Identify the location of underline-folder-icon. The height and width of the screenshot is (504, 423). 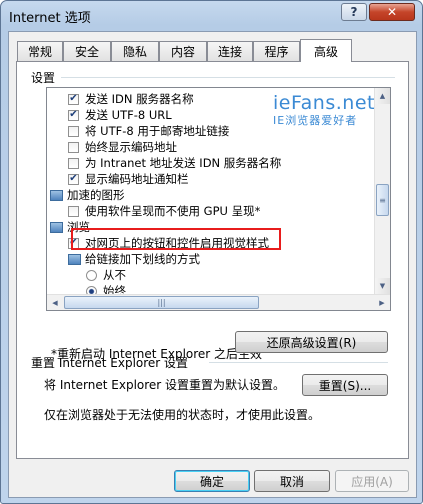
(74, 259).